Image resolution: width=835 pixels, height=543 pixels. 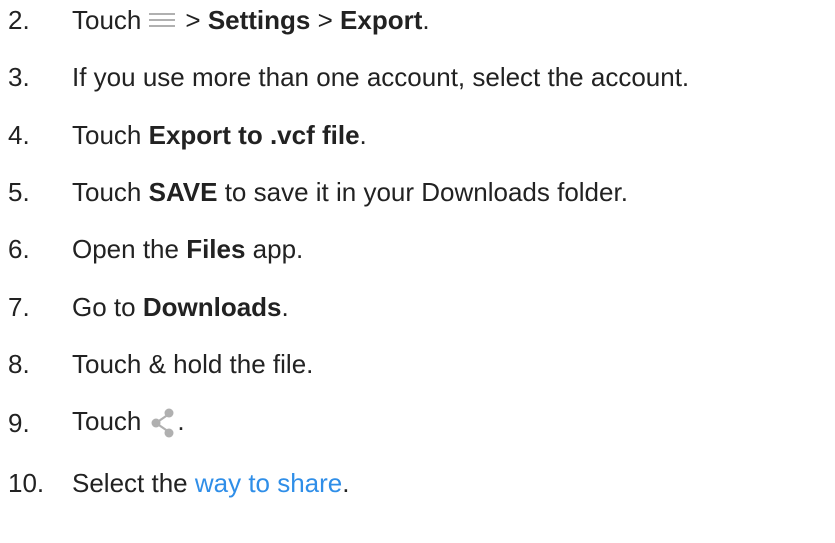 I want to click on step-number: 5., so click(x=19, y=191).